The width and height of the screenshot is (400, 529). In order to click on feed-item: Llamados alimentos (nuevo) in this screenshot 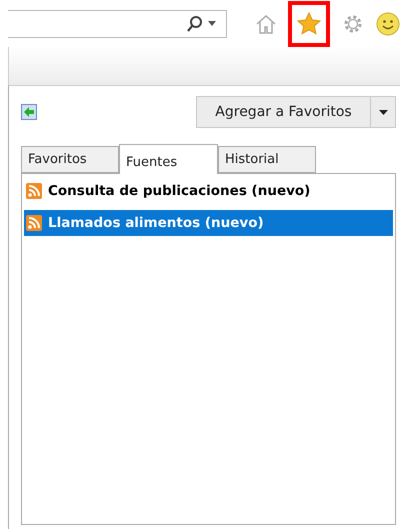, I will do `click(208, 223)`.